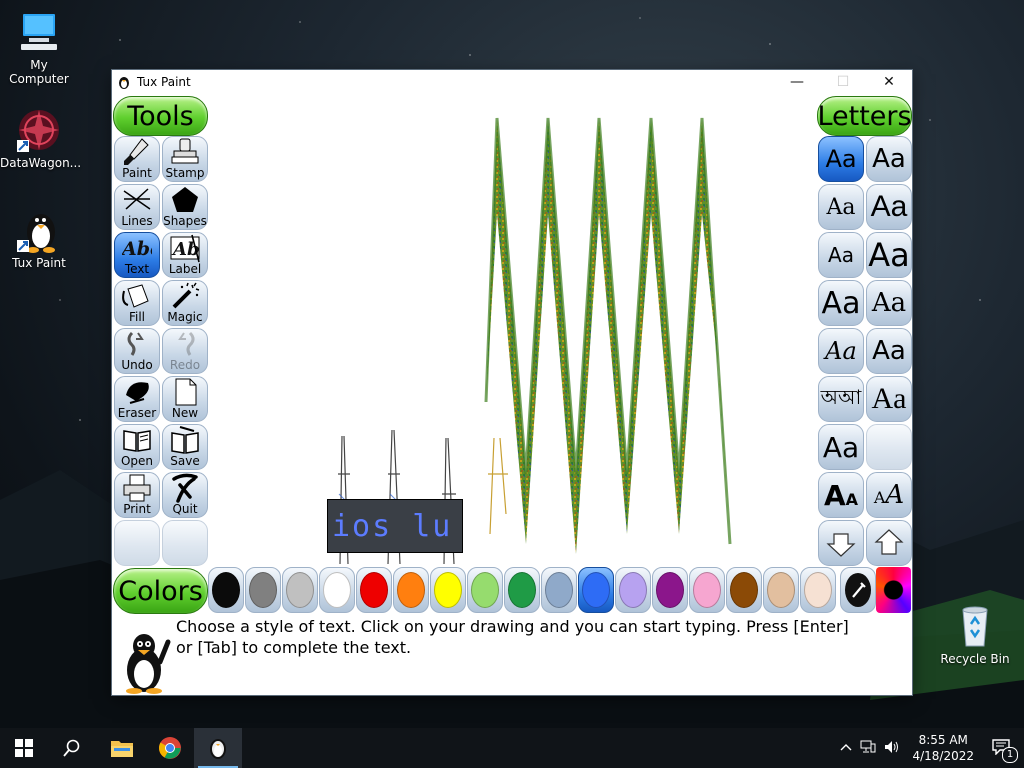 The width and height of the screenshot is (1024, 768). I want to click on desktop-icon-label: Recycle Bin, so click(975, 659).